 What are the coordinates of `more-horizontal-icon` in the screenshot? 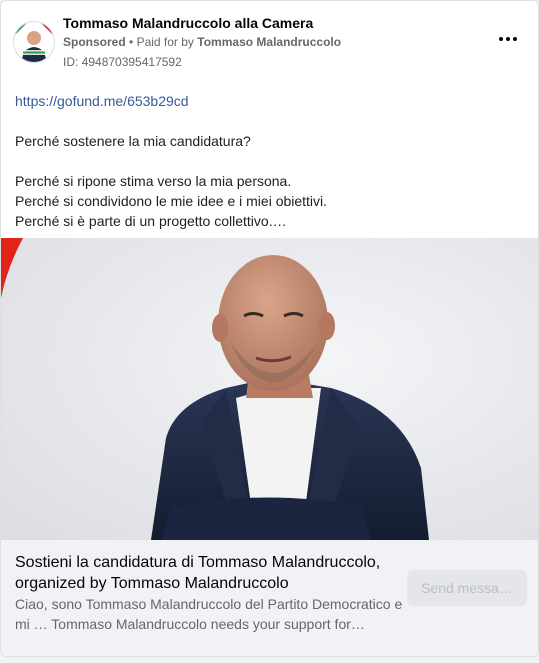 It's located at (508, 39).